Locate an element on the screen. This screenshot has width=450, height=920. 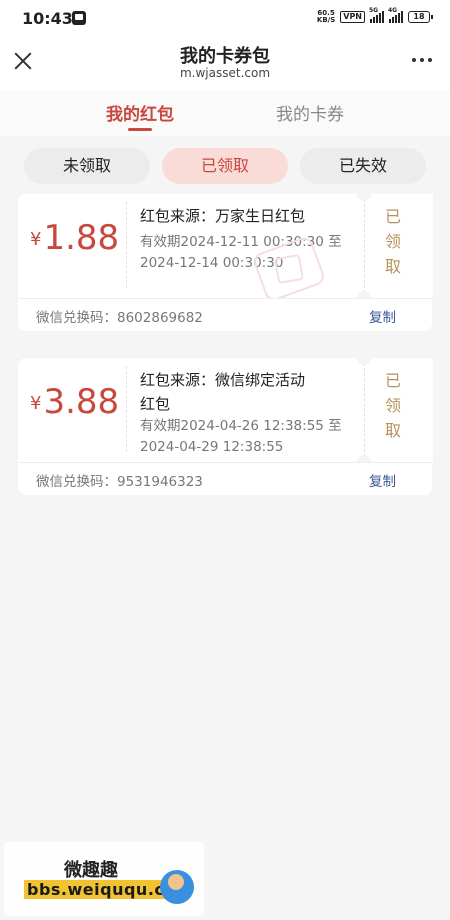
status-filter: 未领取 已领取 已失效 is located at coordinates (225, 167).